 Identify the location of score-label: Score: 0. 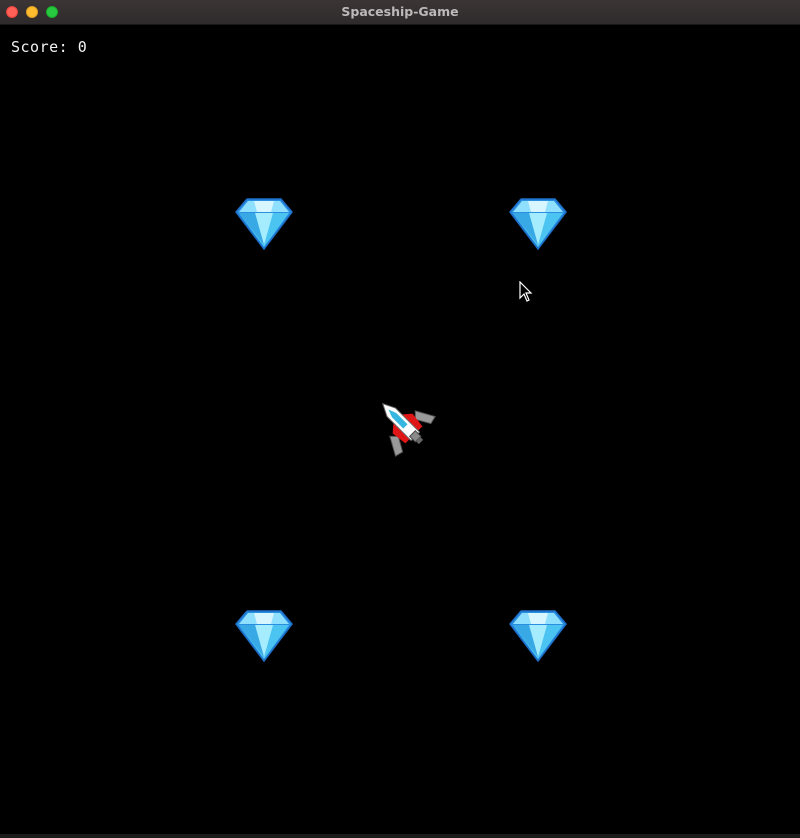
(49, 47).